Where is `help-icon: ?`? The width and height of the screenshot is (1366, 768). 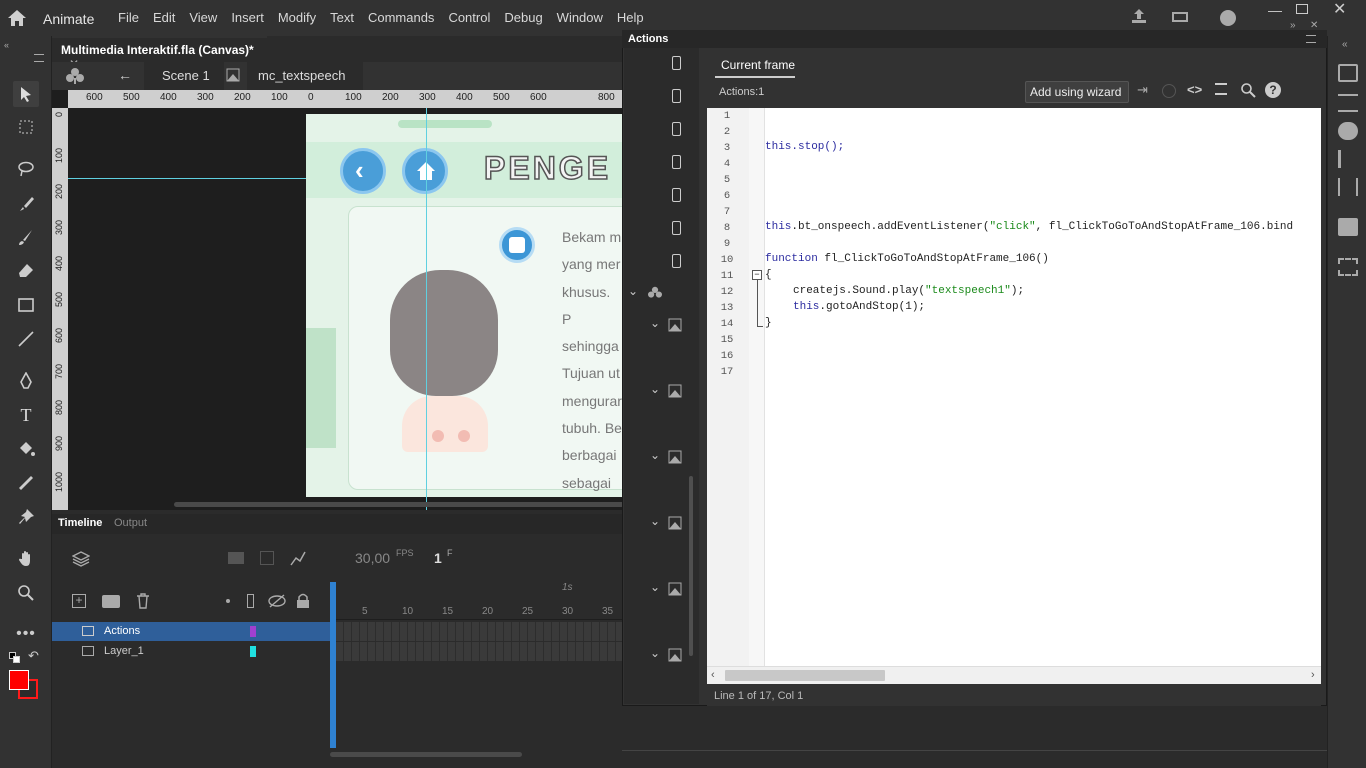 help-icon: ? is located at coordinates (1273, 90).